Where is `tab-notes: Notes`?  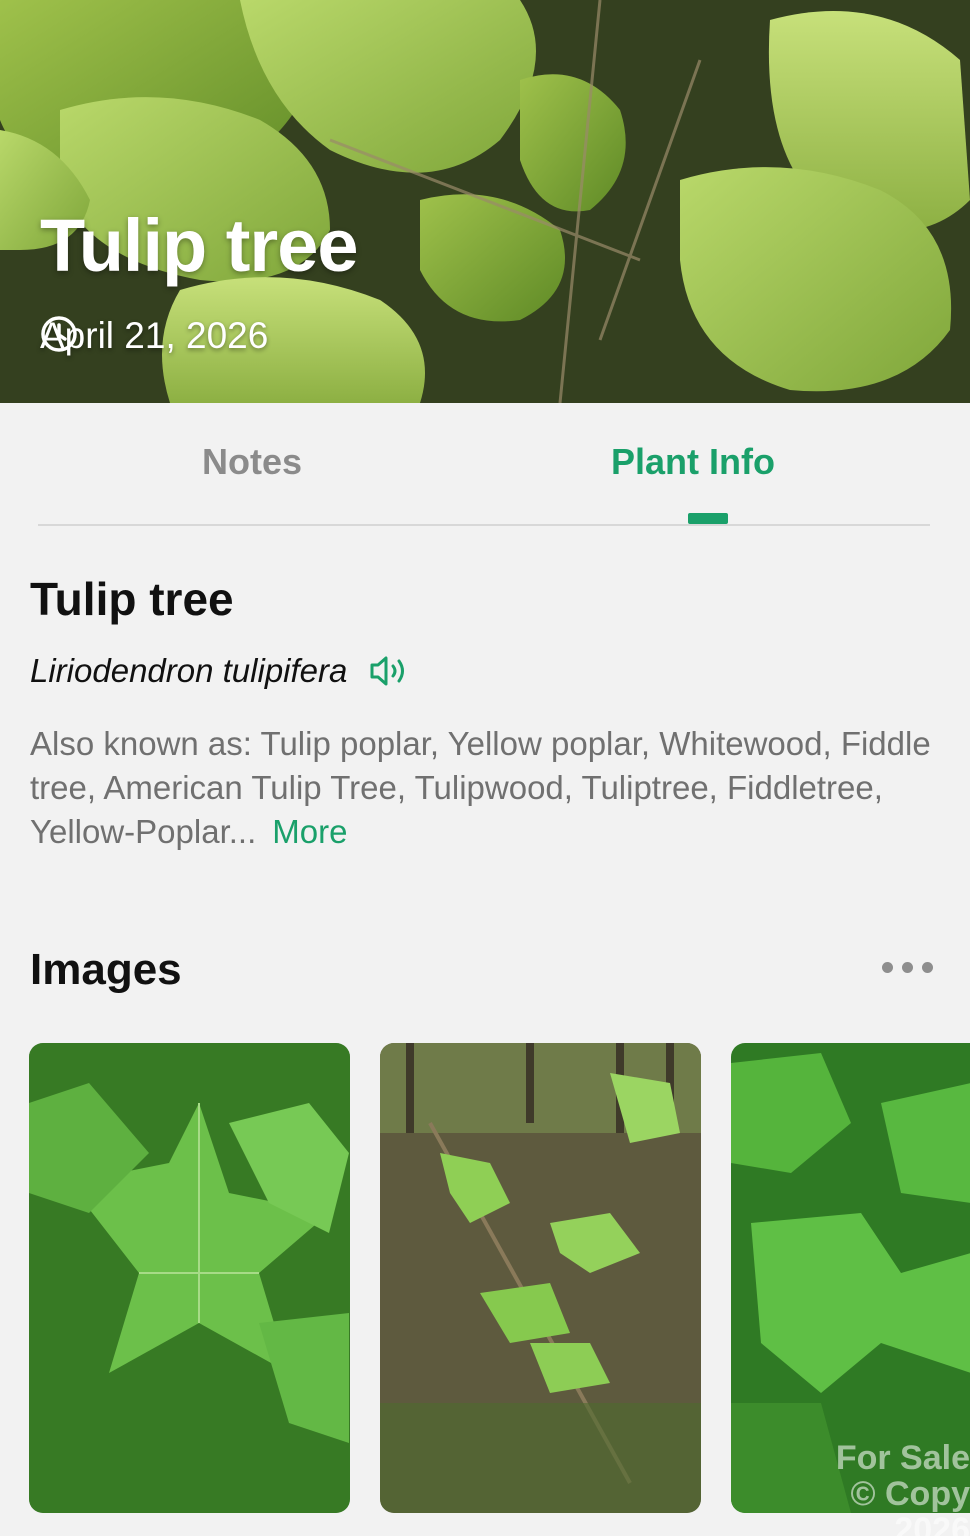 tab-notes: Notes is located at coordinates (252, 462).